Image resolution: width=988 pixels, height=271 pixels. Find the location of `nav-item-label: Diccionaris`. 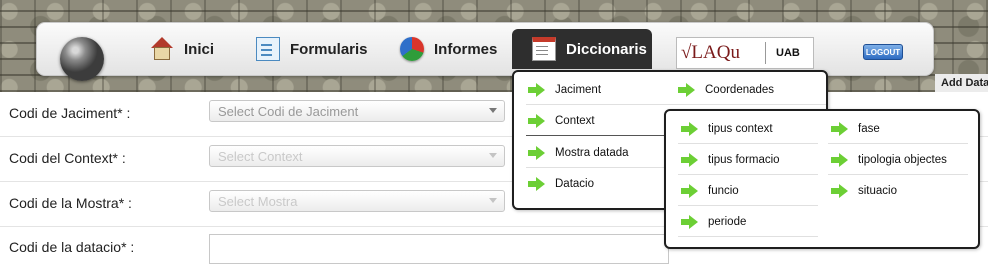

nav-item-label: Diccionaris is located at coordinates (606, 49).